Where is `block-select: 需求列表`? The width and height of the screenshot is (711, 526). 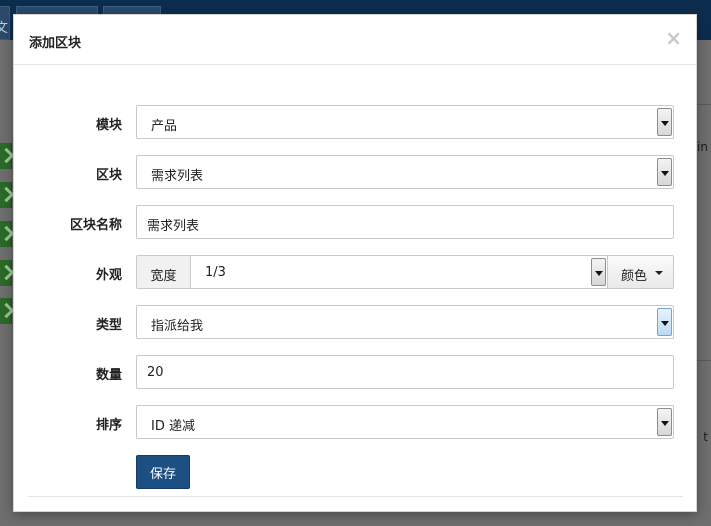 block-select: 需求列表 is located at coordinates (405, 172).